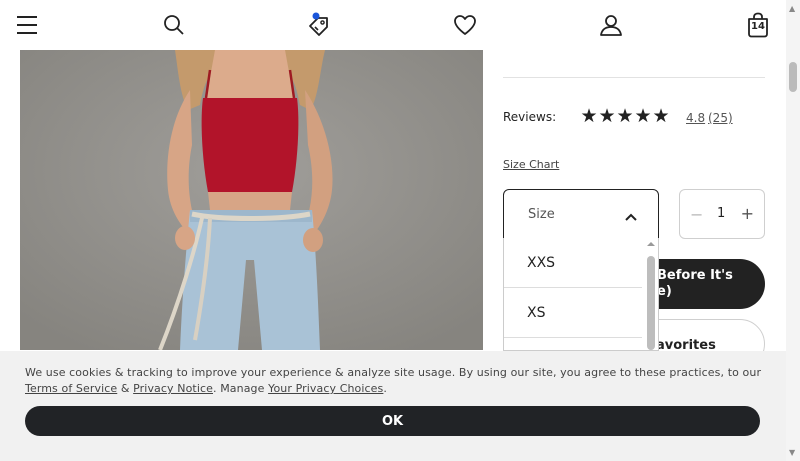 This screenshot has height=461, width=800. What do you see at coordinates (611, 25) in the screenshot?
I see `account-icon` at bounding box center [611, 25].